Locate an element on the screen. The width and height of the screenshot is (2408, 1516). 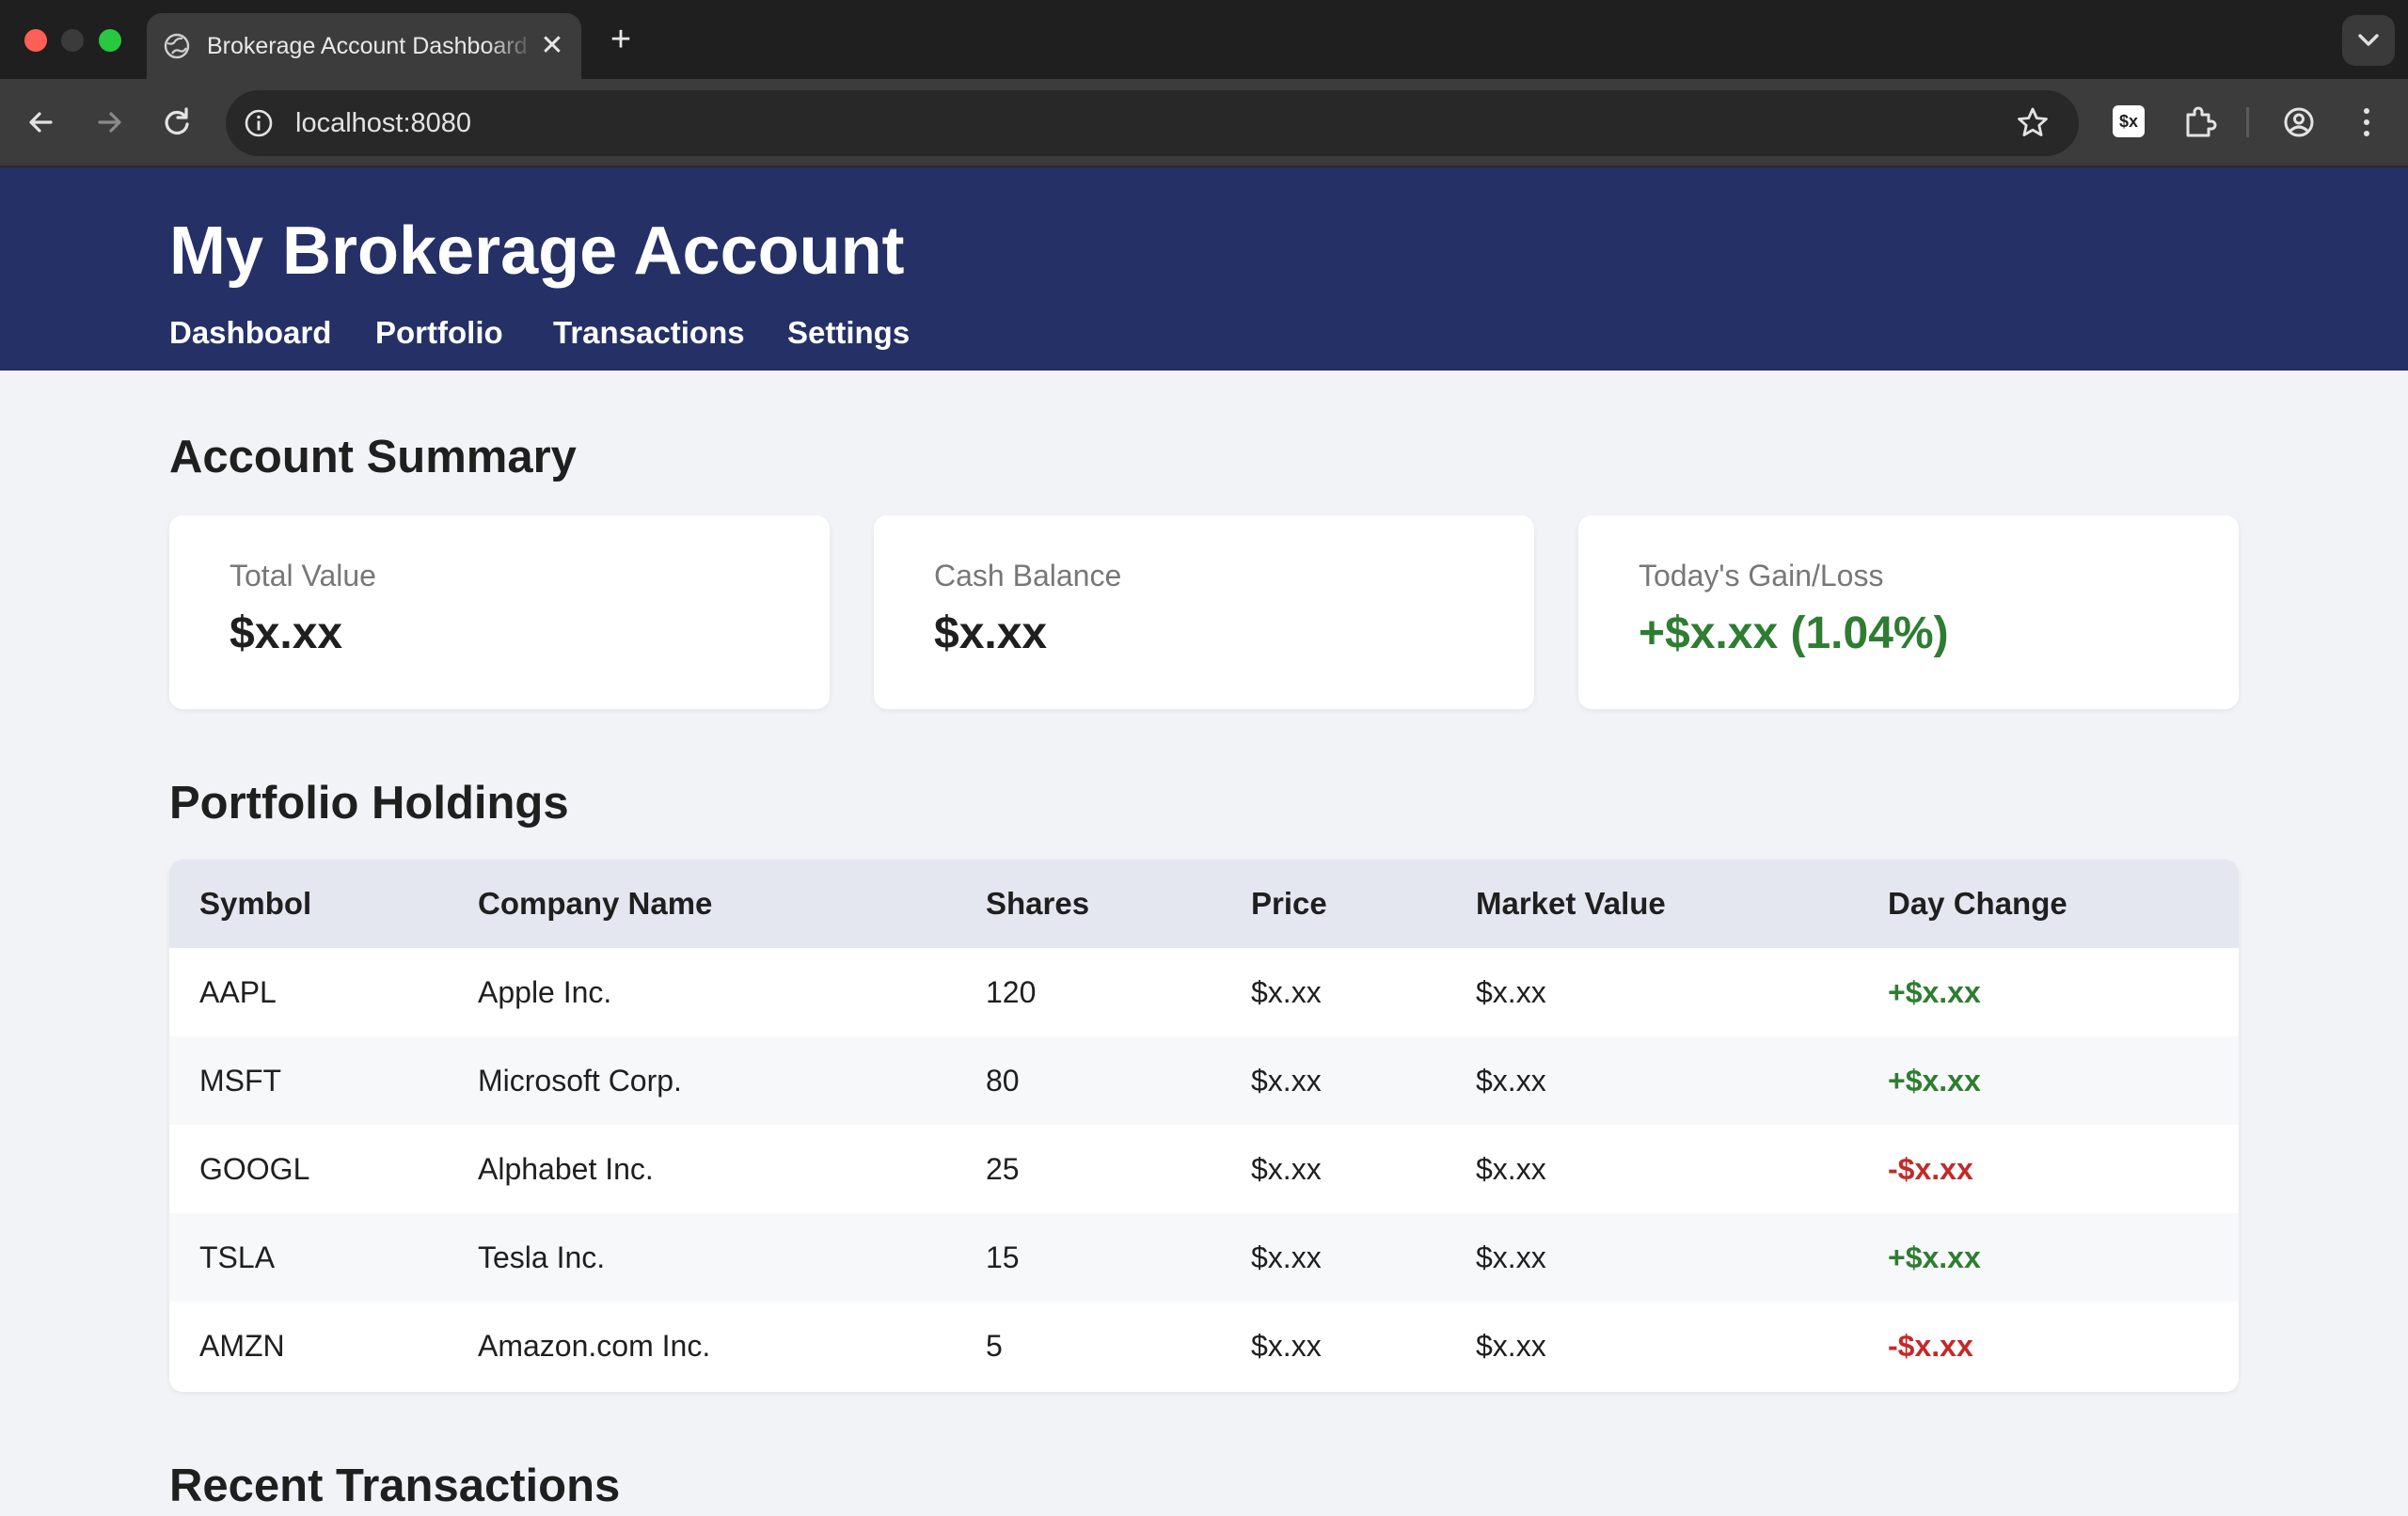
browser-tab-strip: Brokerage Account Dashboard ✕ + is located at coordinates (1204, 39).